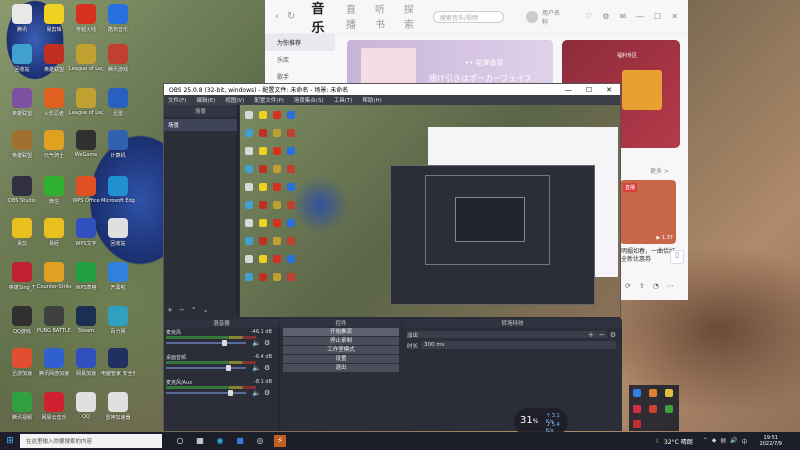 Image resolution: width=800 pixels, height=450 pixels. I want to click on app-icon: ⚡, so click(280, 441).